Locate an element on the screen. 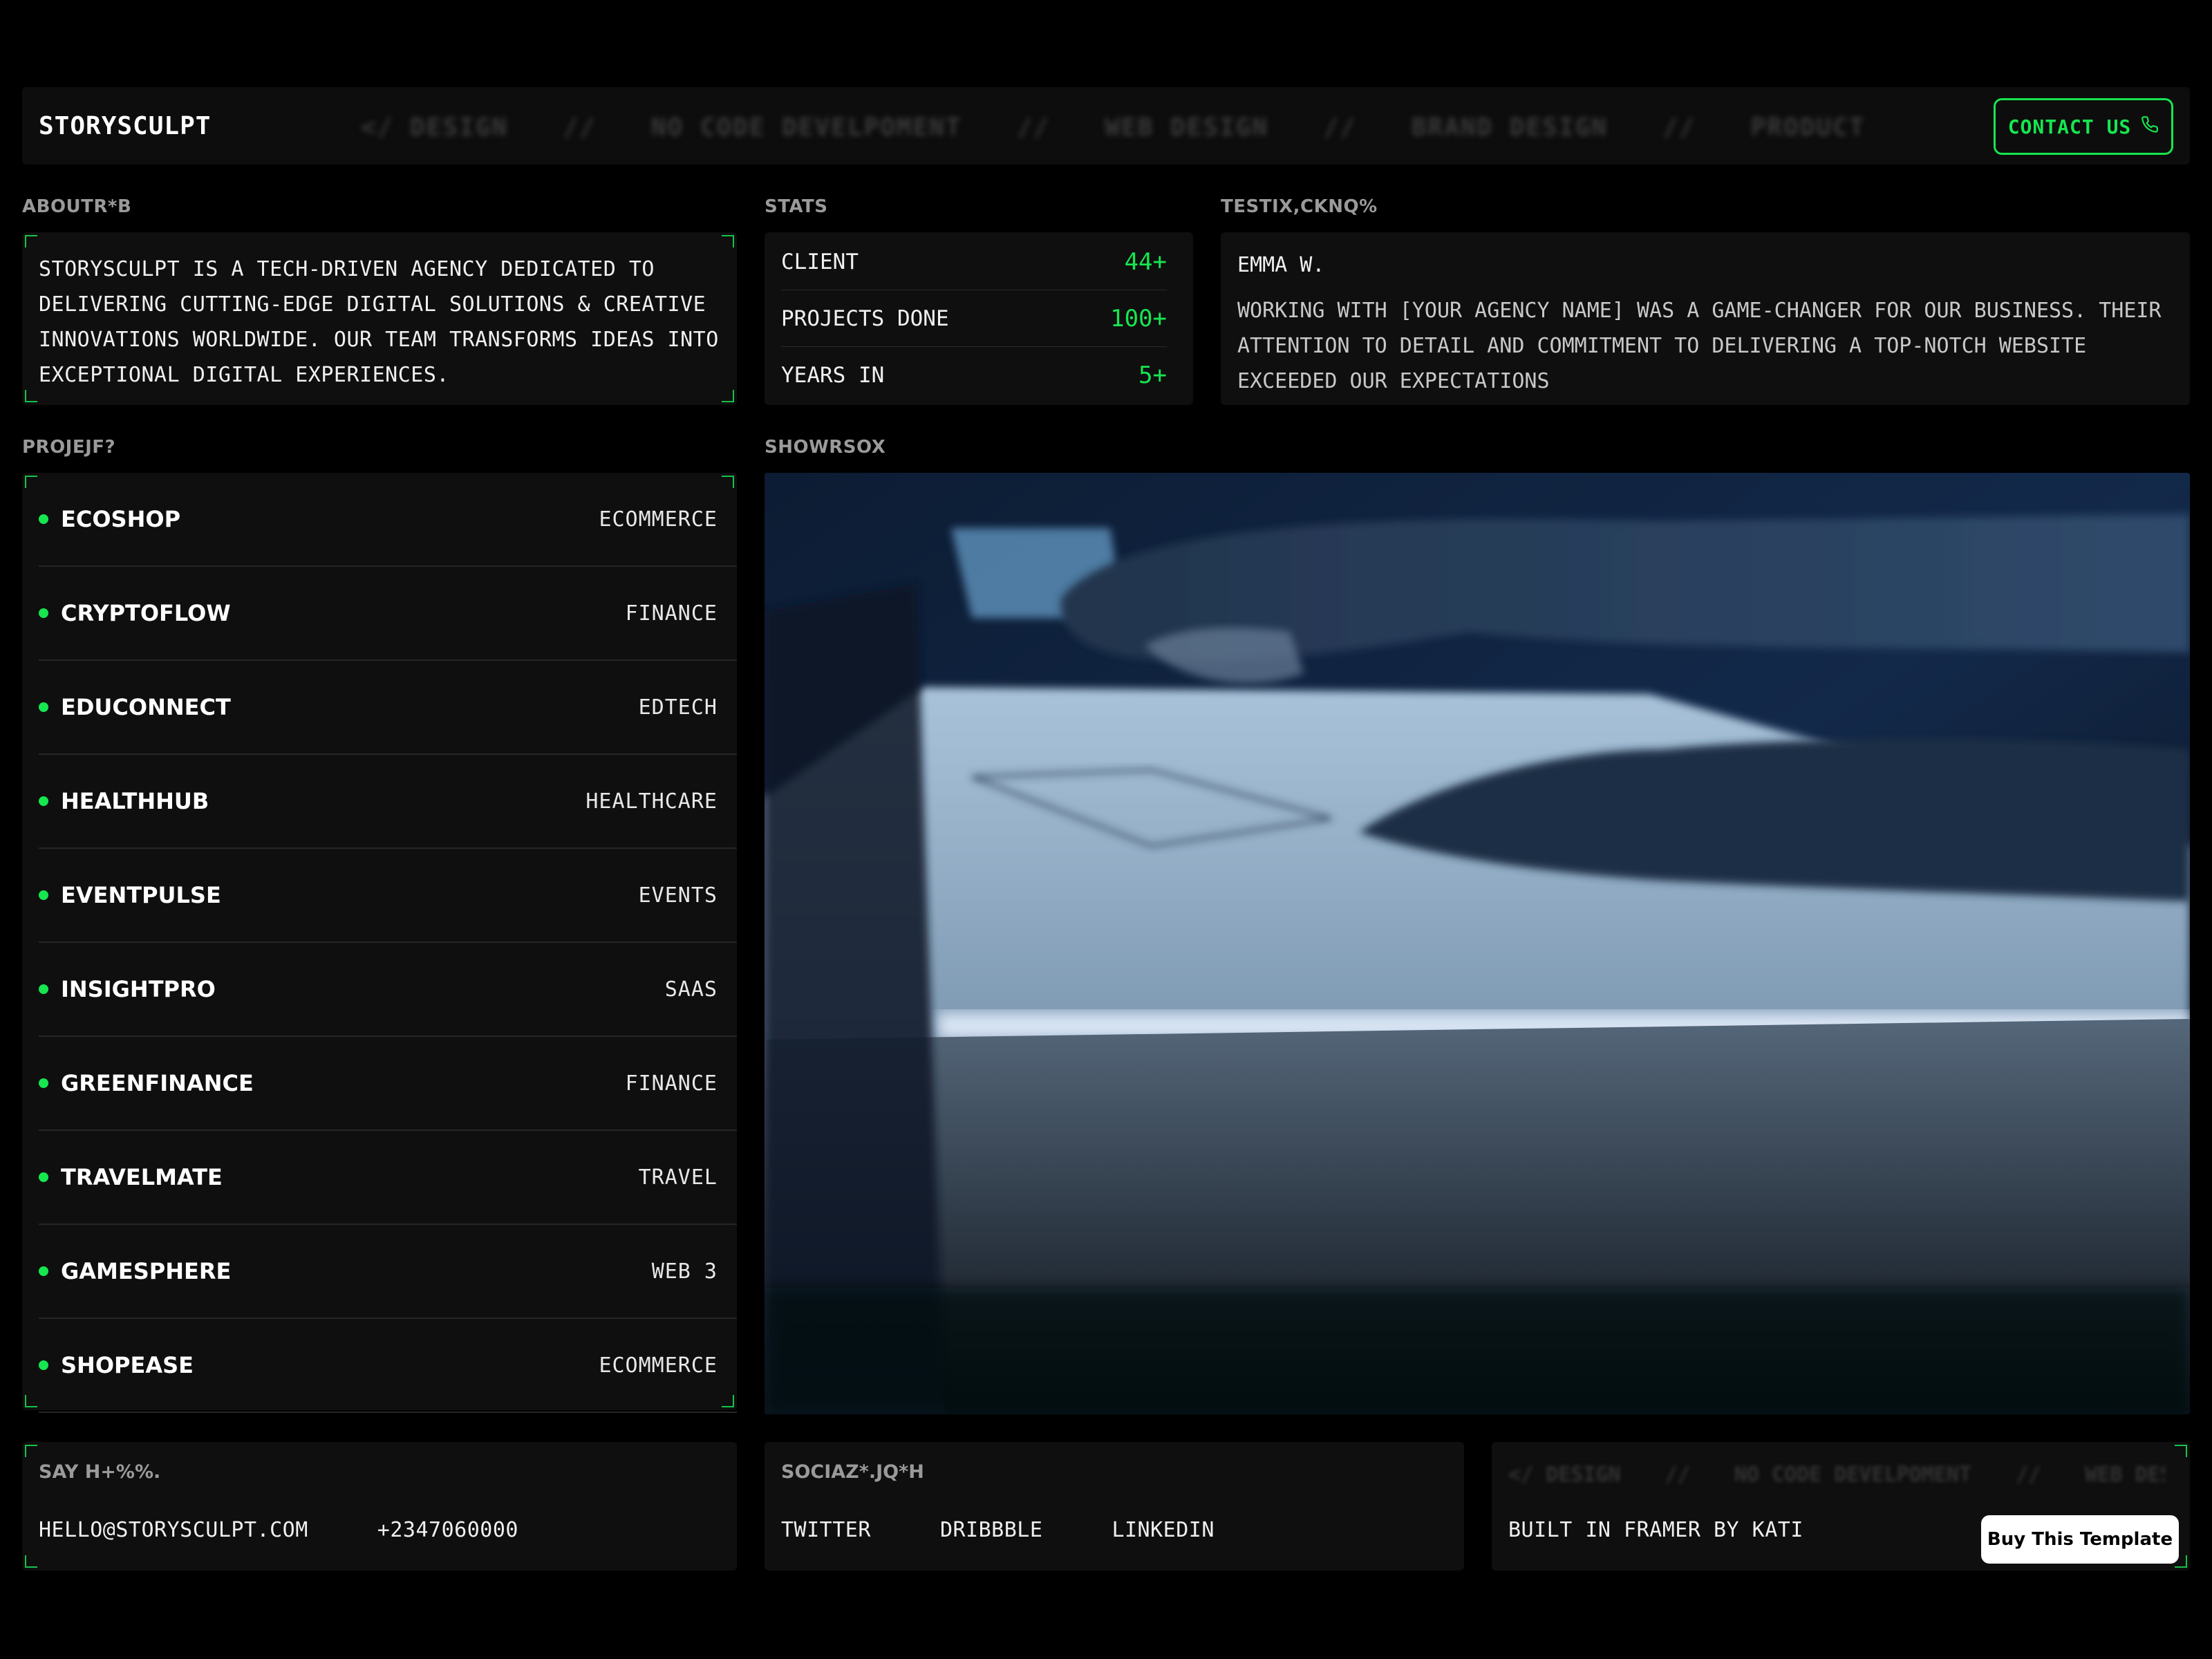 The height and width of the screenshot is (1659, 2212). dribbble-link: DRIBBBLE is located at coordinates (992, 1530).